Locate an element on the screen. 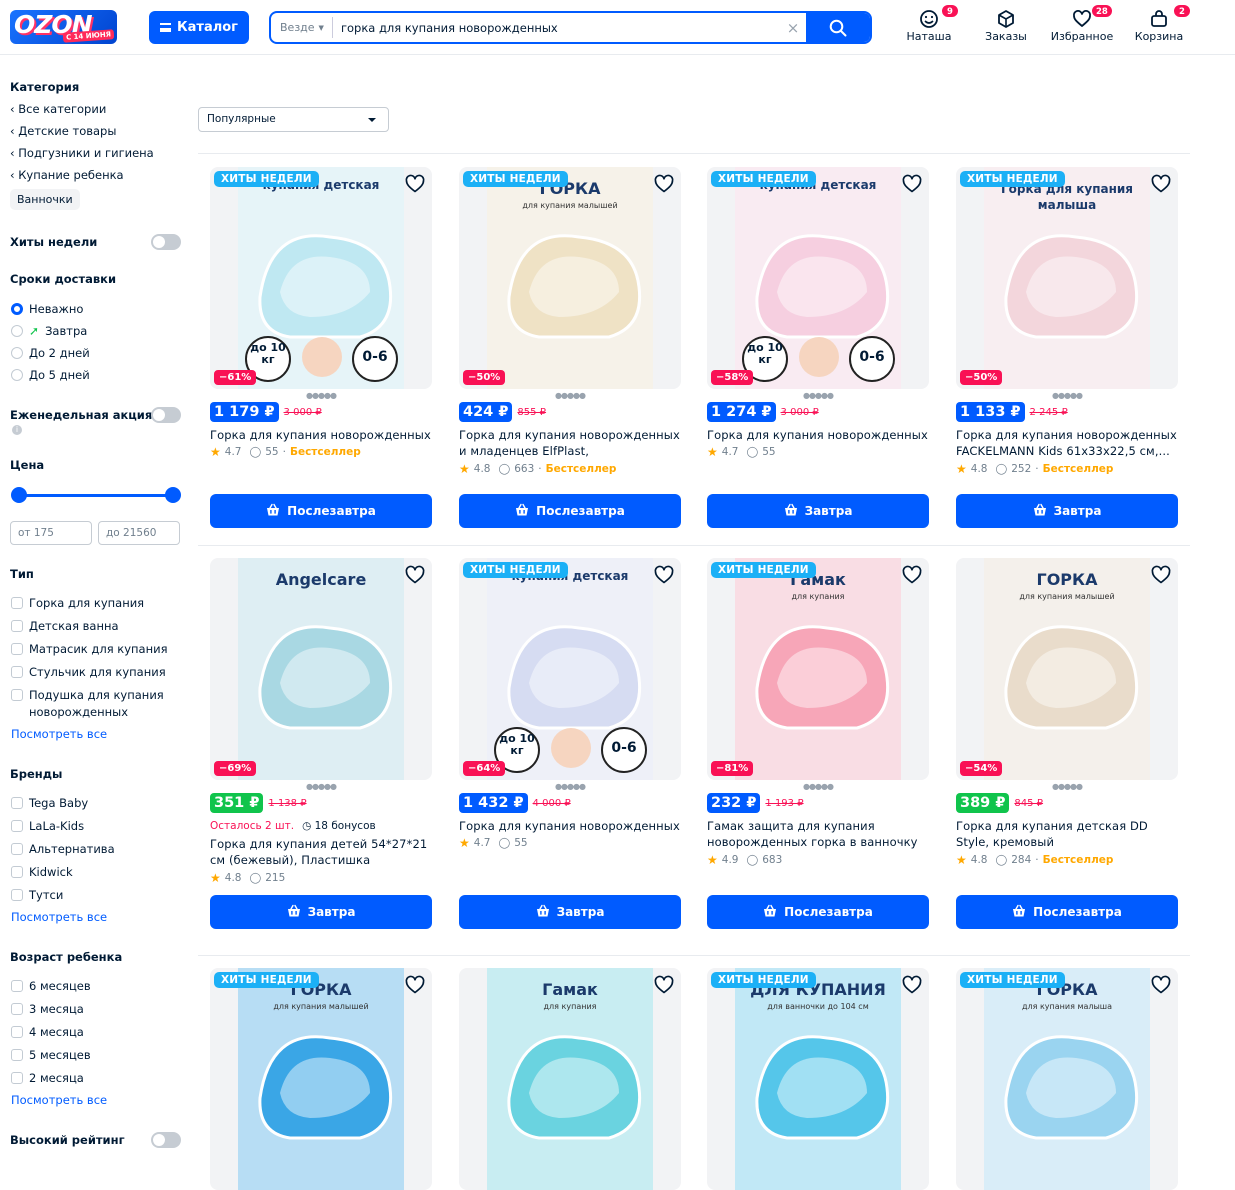 This screenshot has height=1190, width=1235. price-to-input: до 21560 is located at coordinates (139, 533).